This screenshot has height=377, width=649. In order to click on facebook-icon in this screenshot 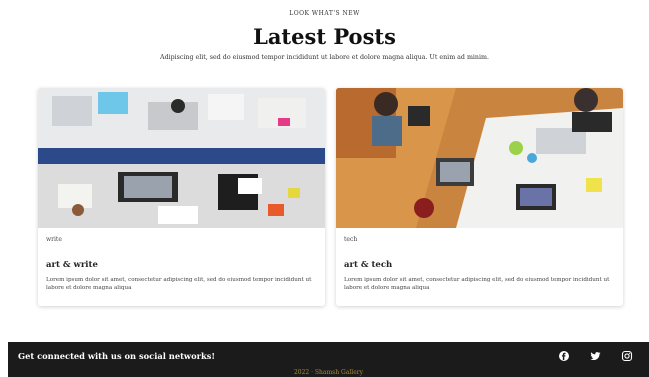, I will do `click(564, 356)`.